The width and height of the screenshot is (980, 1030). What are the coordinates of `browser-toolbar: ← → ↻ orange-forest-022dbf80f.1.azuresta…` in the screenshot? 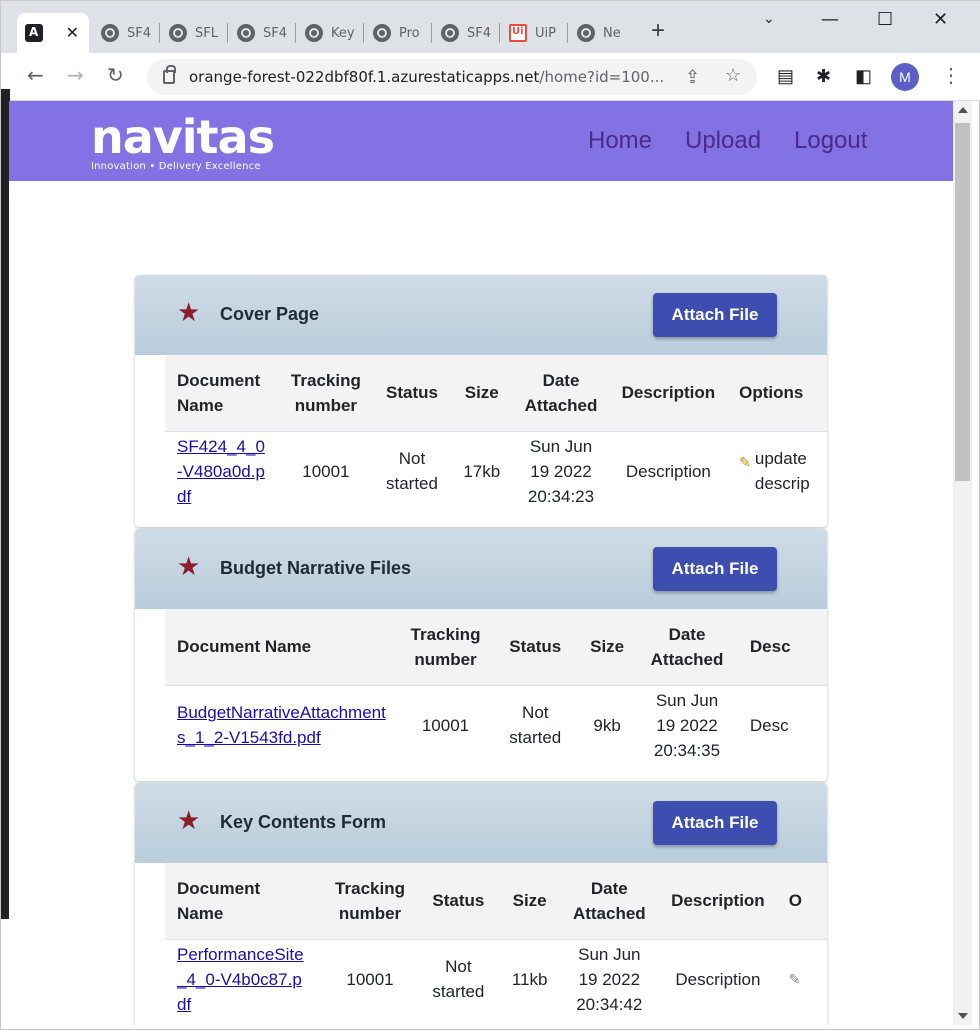 It's located at (490, 77).